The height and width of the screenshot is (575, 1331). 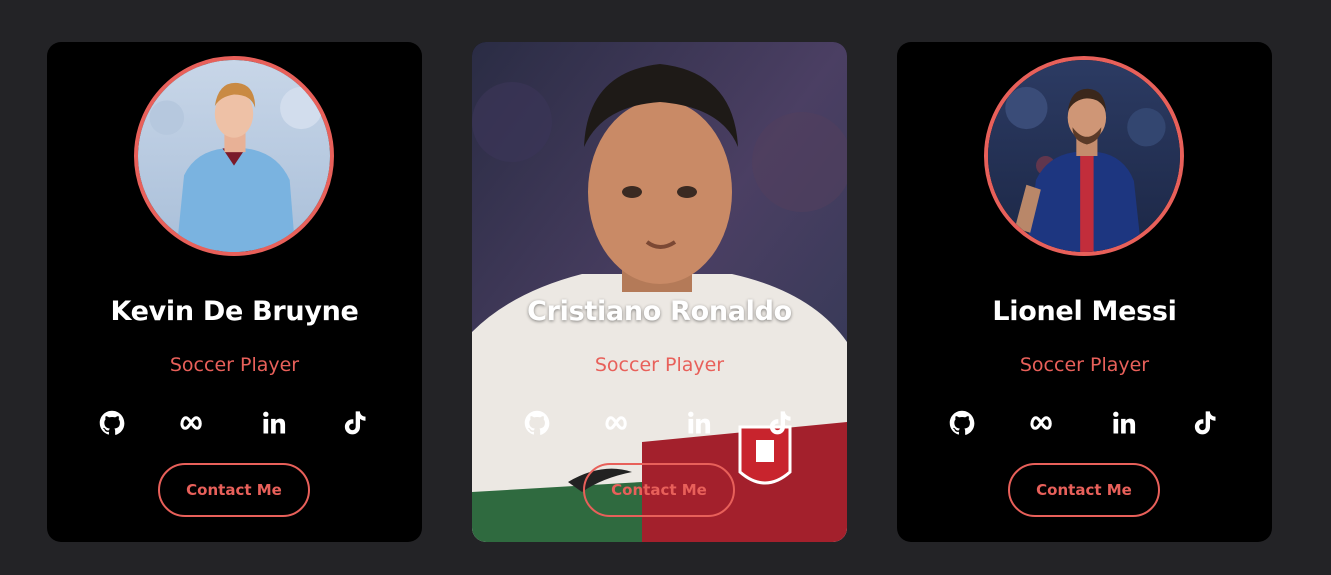 I want to click on player-name: Cristiano Ronaldo, so click(x=659, y=311).